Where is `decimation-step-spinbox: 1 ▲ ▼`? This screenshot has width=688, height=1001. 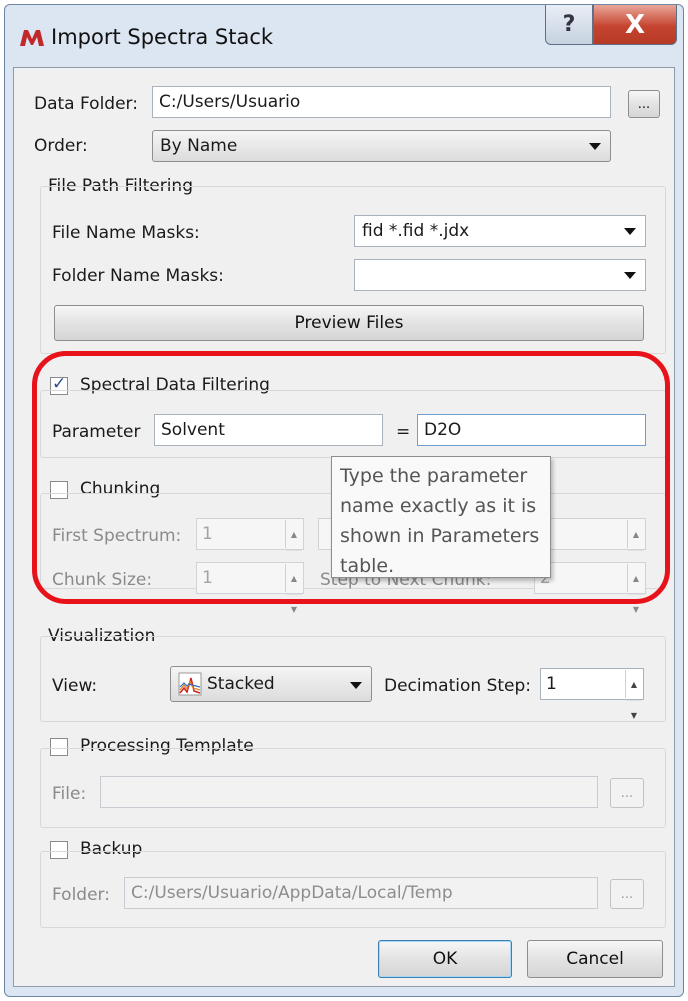
decimation-step-spinbox: 1 ▲ ▼ is located at coordinates (592, 694).